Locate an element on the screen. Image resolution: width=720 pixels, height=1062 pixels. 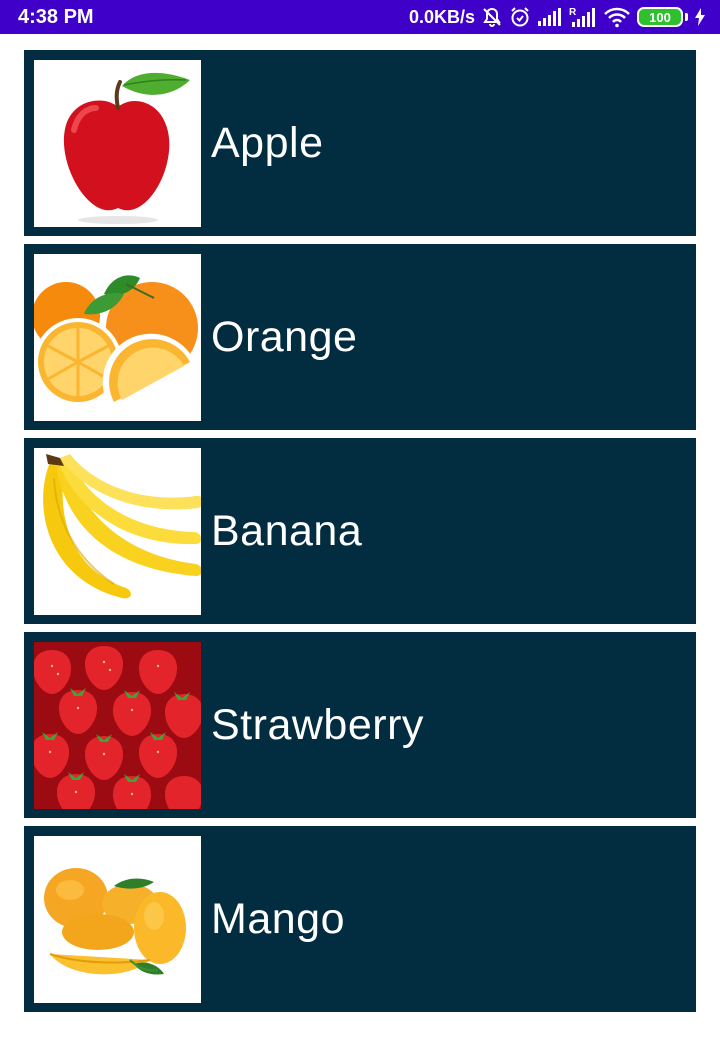
item-label: Banana is located at coordinates (287, 530).